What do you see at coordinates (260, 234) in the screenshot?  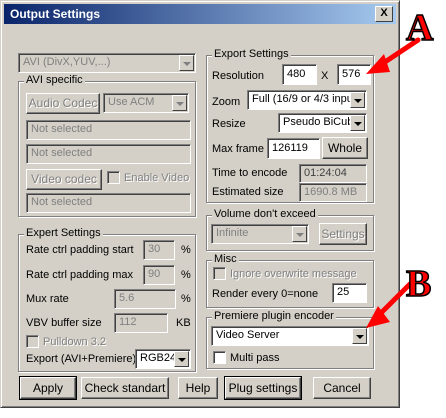 I see `volume-combo: Infinite` at bounding box center [260, 234].